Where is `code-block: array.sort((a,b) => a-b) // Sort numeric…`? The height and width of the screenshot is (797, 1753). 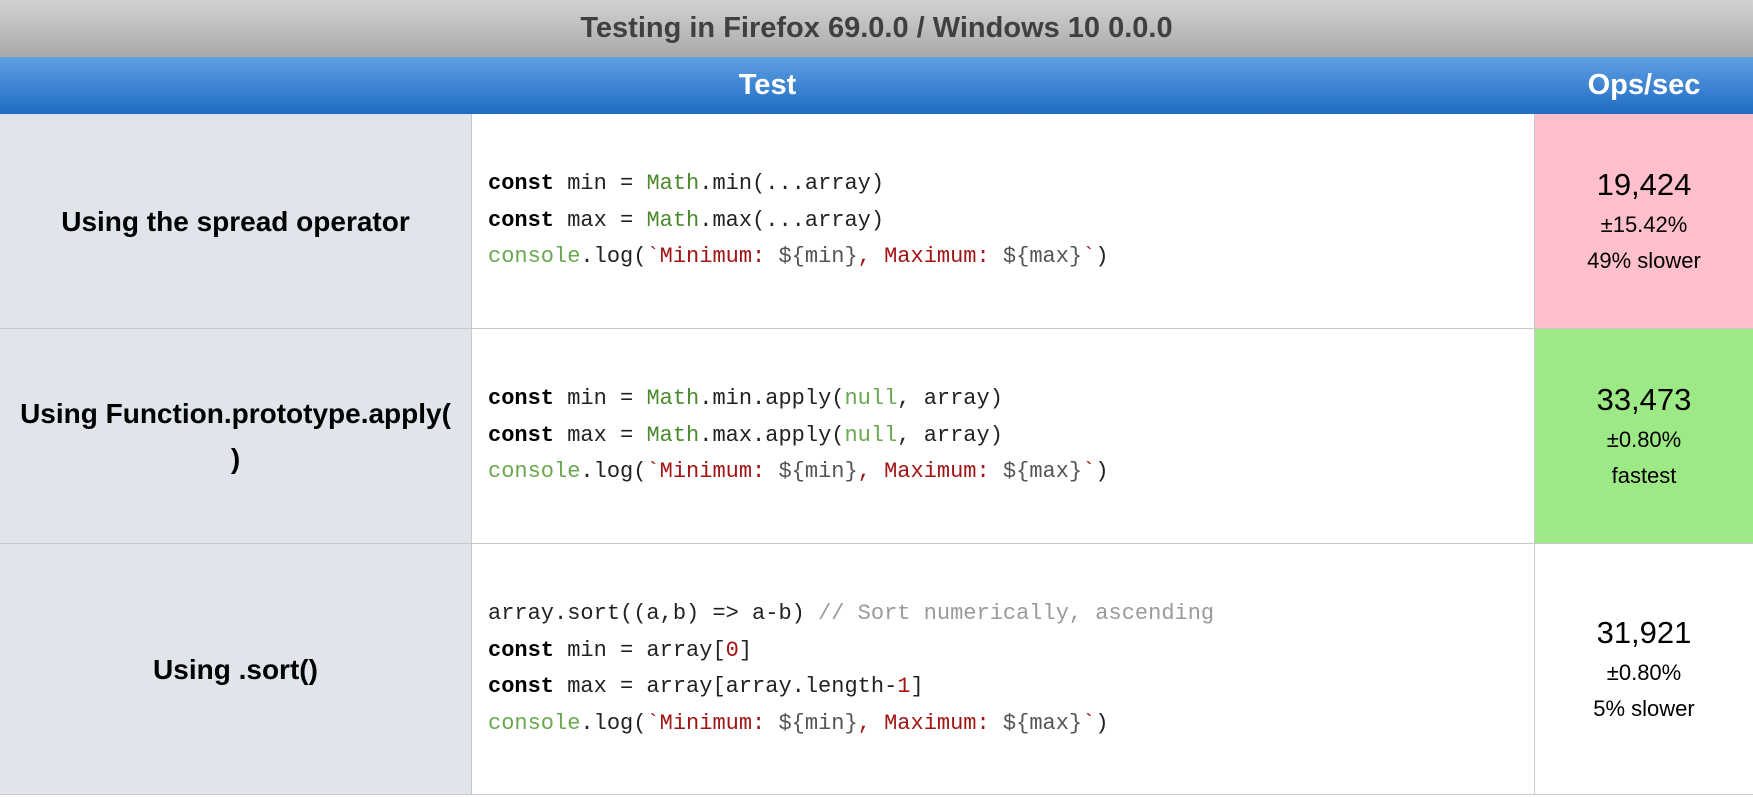 code-block: array.sort((a,b) => a-b) // Sort numeric… is located at coordinates (851, 669).